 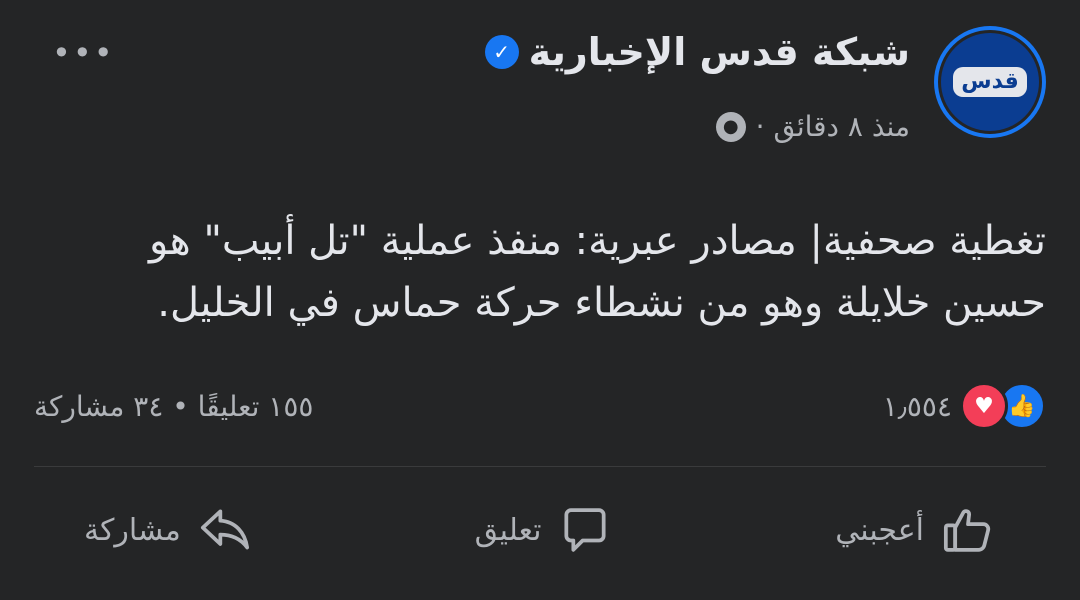 I want to click on share-button: مشاركة, so click(x=168, y=530).